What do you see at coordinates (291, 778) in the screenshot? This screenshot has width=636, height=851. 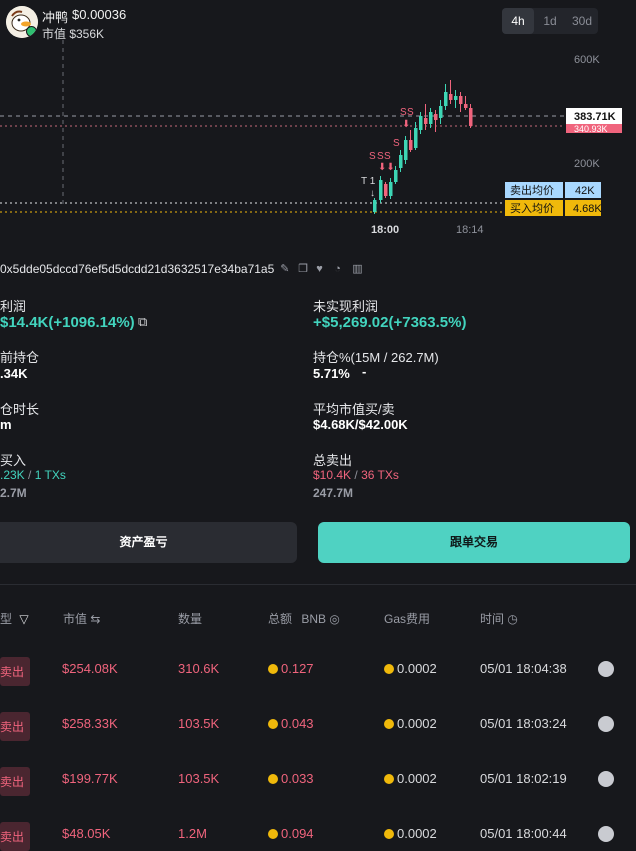 I see `row-total: 0.033` at bounding box center [291, 778].